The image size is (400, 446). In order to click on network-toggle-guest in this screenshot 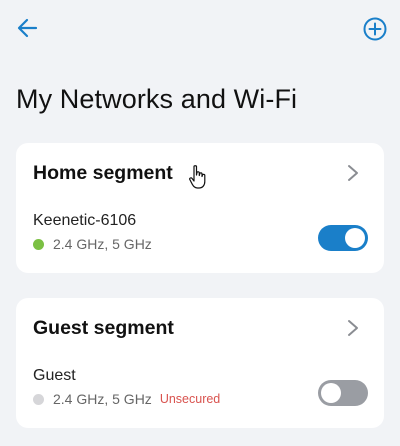, I will do `click(343, 393)`.